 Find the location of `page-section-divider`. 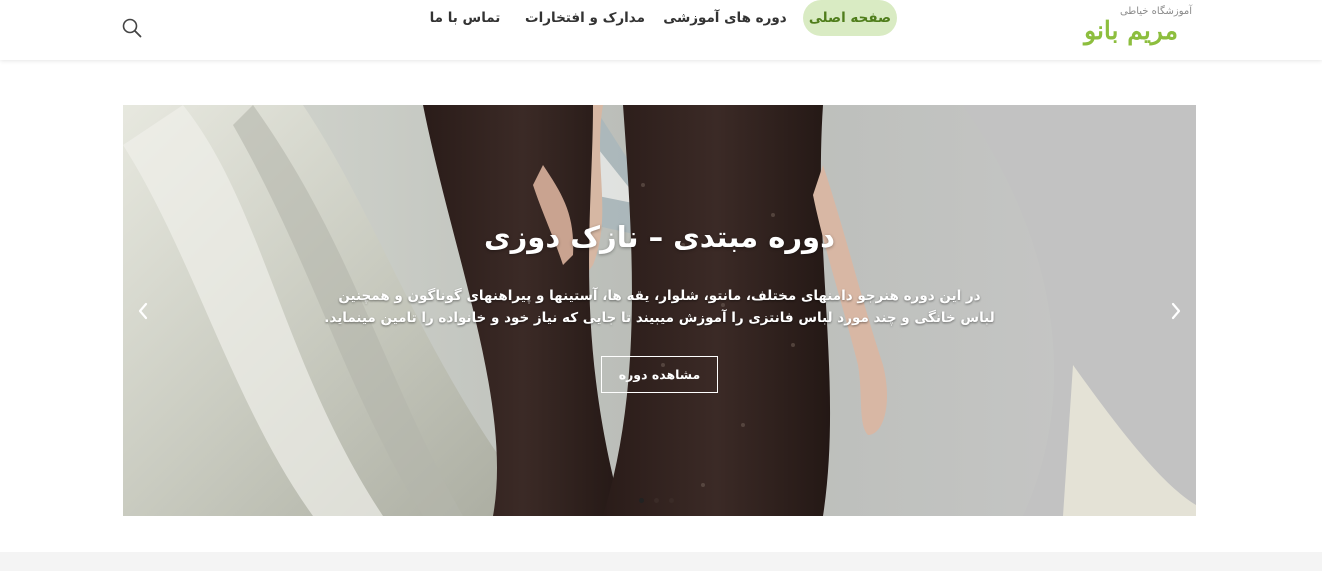

page-section-divider is located at coordinates (661, 561).